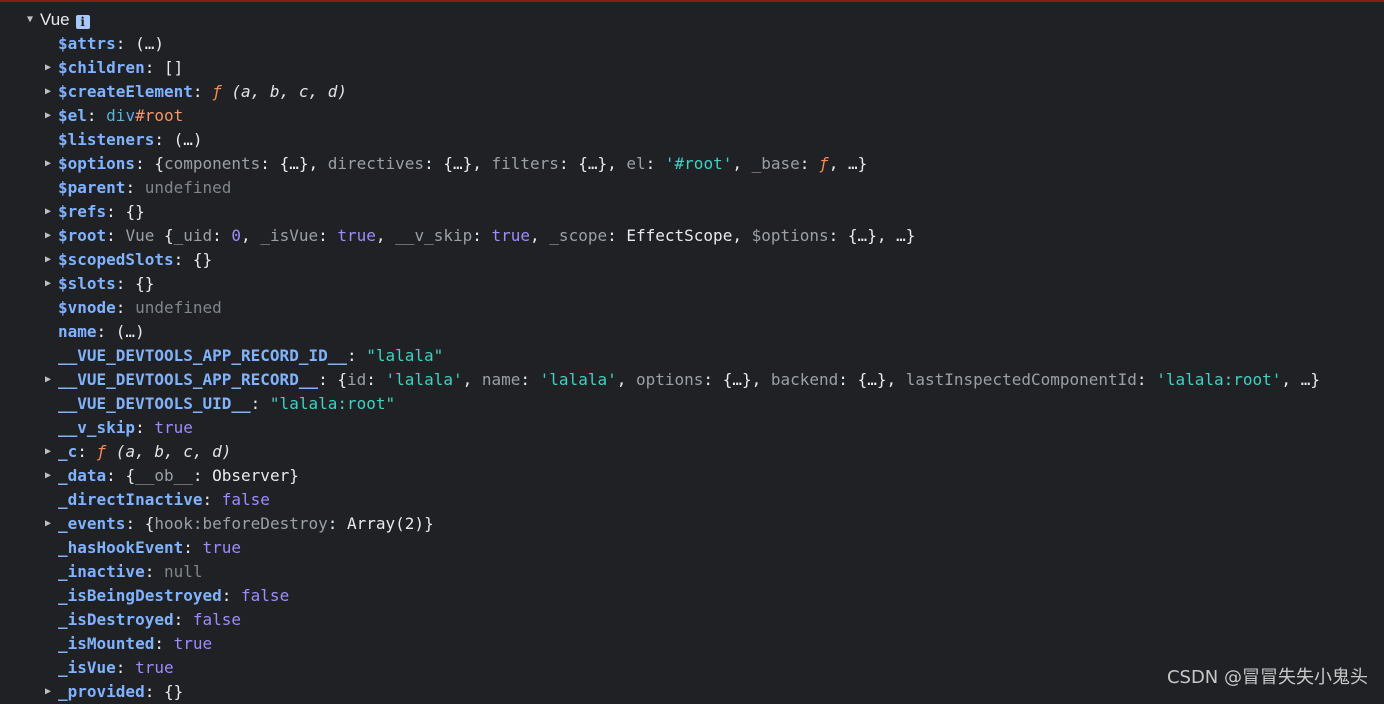 This screenshot has width=1384, height=704. What do you see at coordinates (173, 67) in the screenshot?
I see `property-value: []` at bounding box center [173, 67].